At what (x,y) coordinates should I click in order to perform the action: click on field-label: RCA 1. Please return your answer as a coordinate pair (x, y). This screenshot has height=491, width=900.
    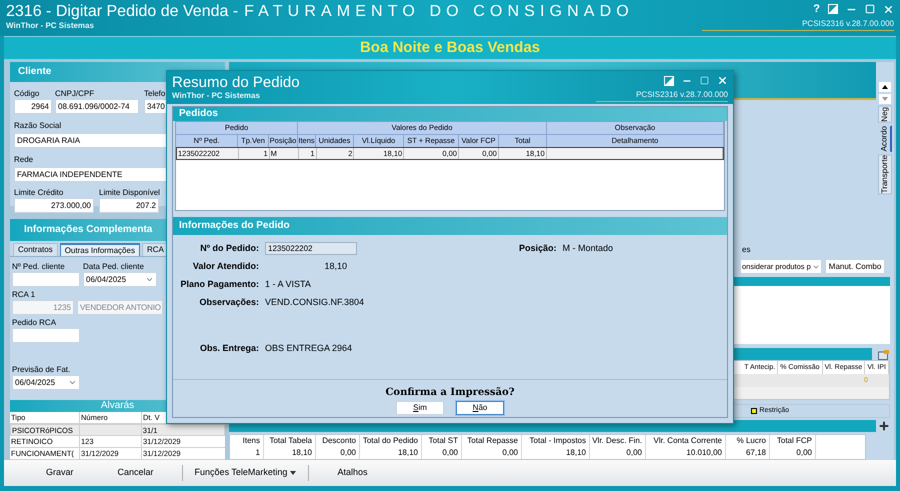
    Looking at the image, I should click on (24, 295).